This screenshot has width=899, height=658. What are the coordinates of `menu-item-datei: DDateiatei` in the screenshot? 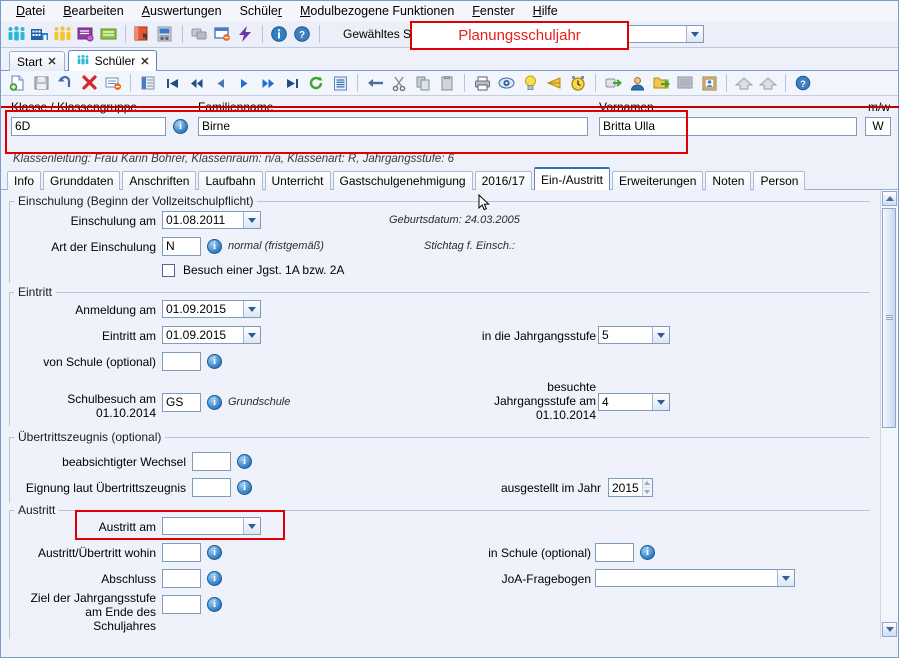 It's located at (30, 11).